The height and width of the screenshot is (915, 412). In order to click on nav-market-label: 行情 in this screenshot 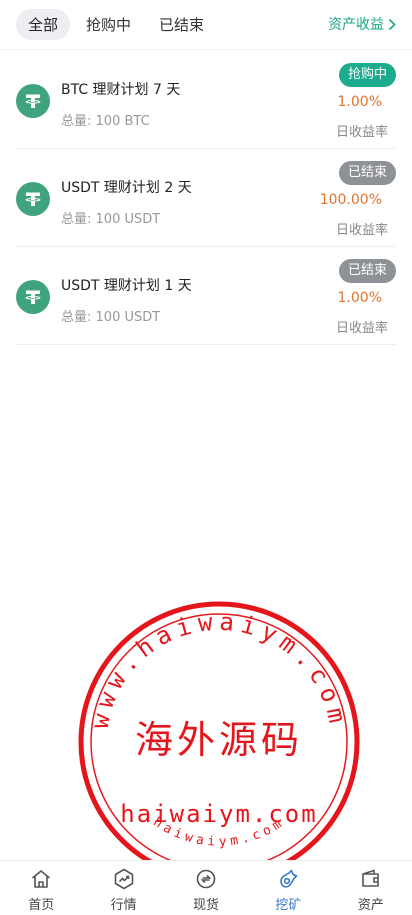, I will do `click(123, 905)`.